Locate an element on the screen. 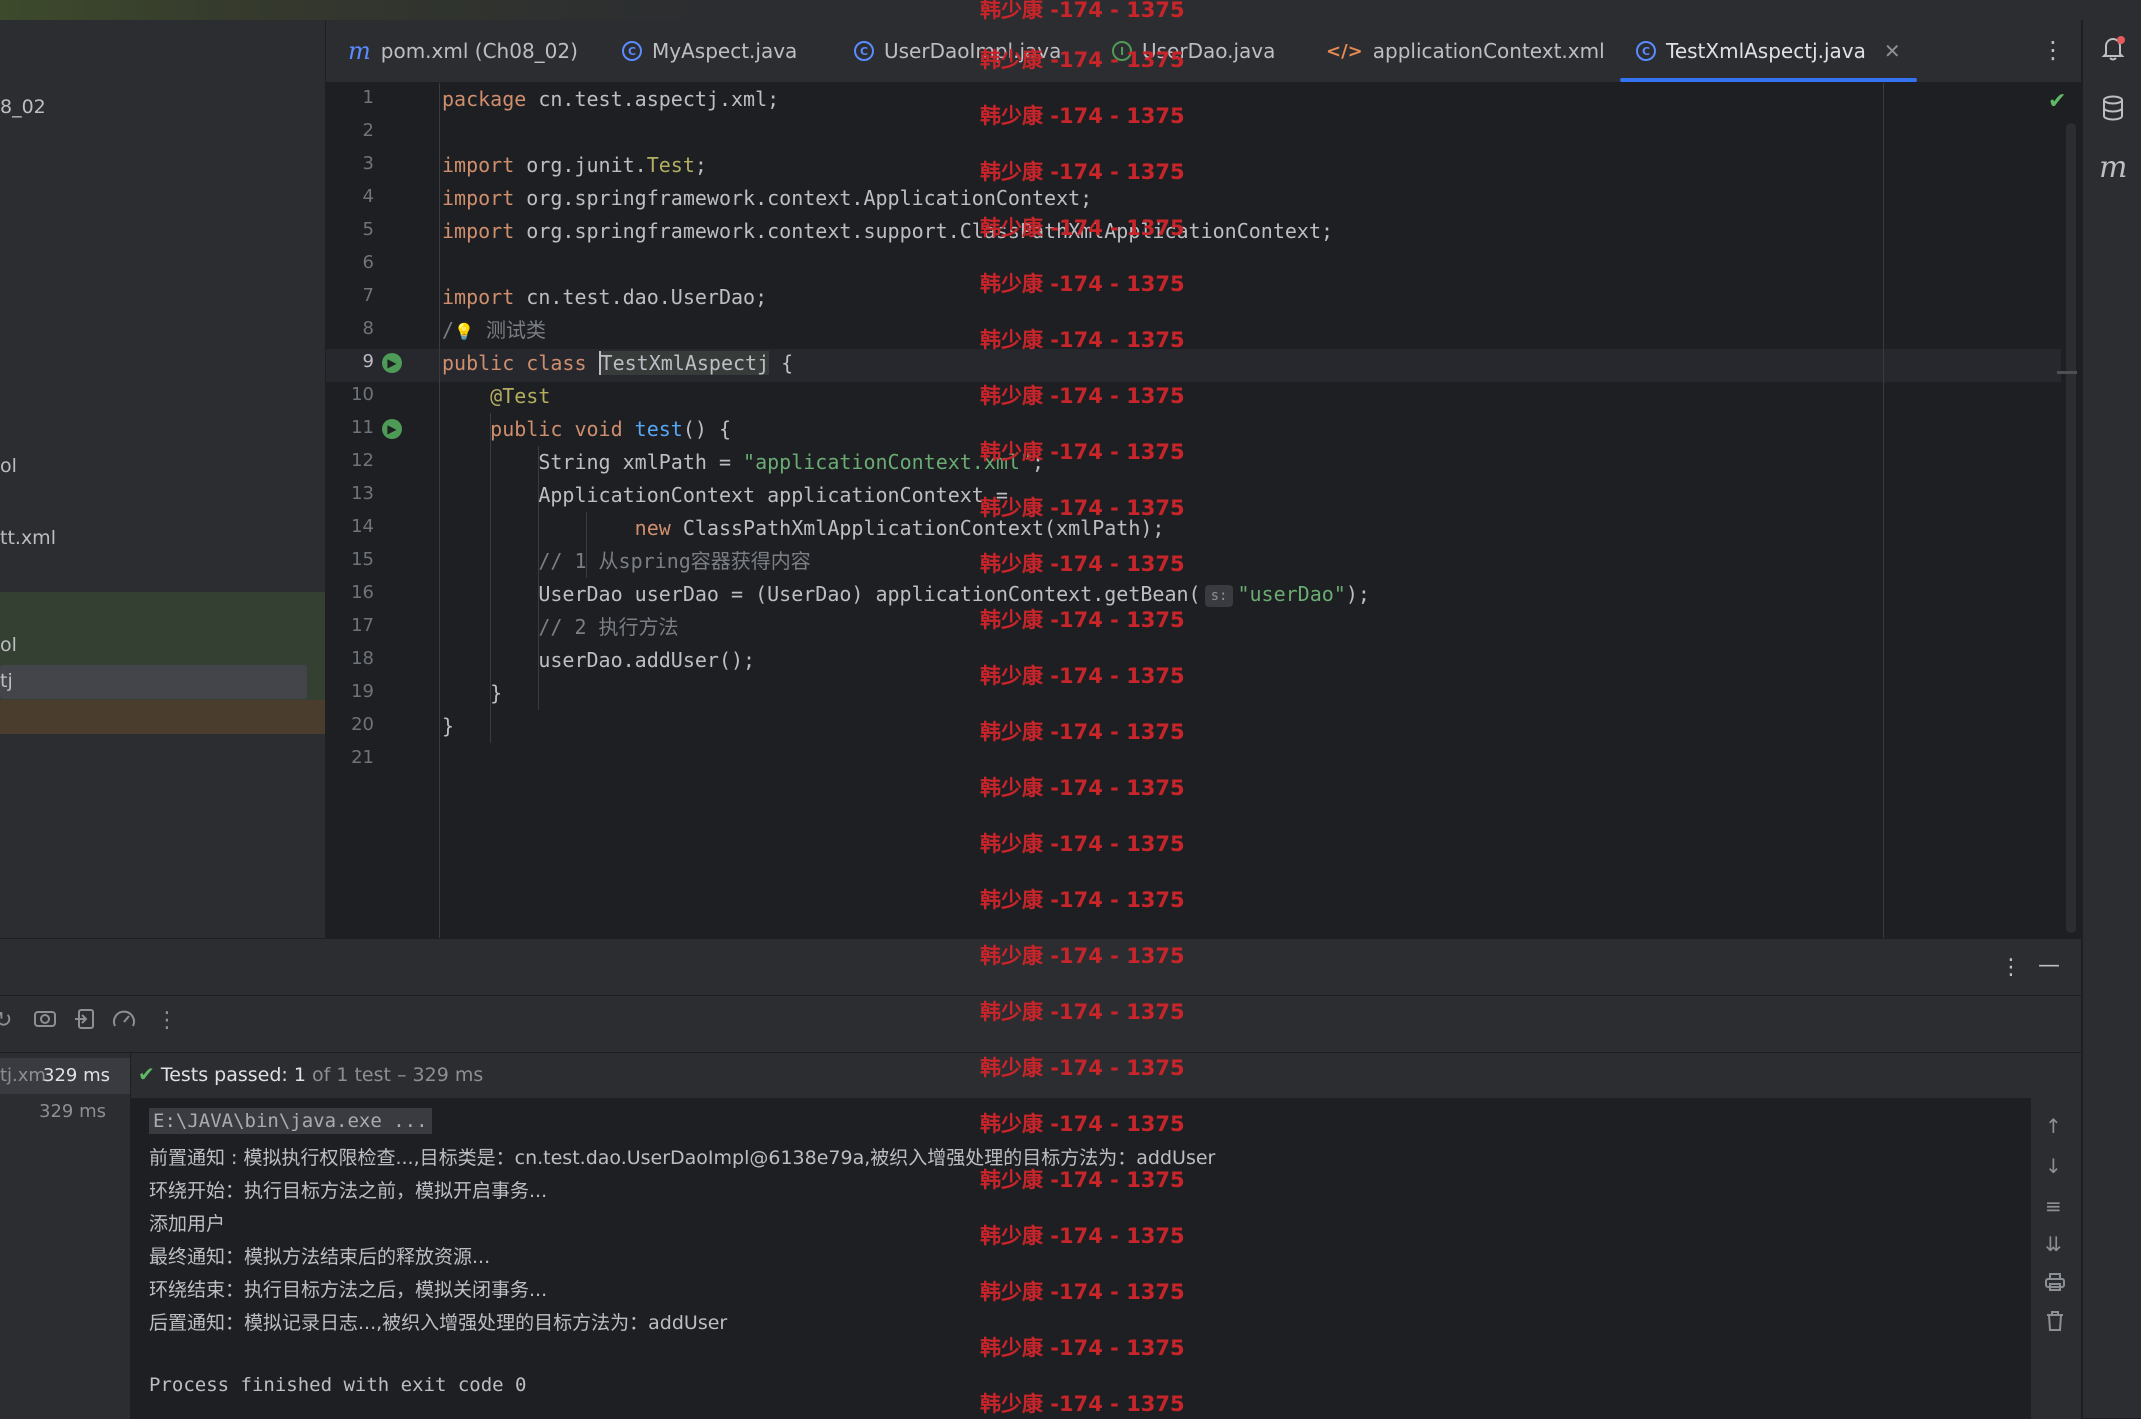  intention-bulb-icon: 💡 is located at coordinates (464, 331).